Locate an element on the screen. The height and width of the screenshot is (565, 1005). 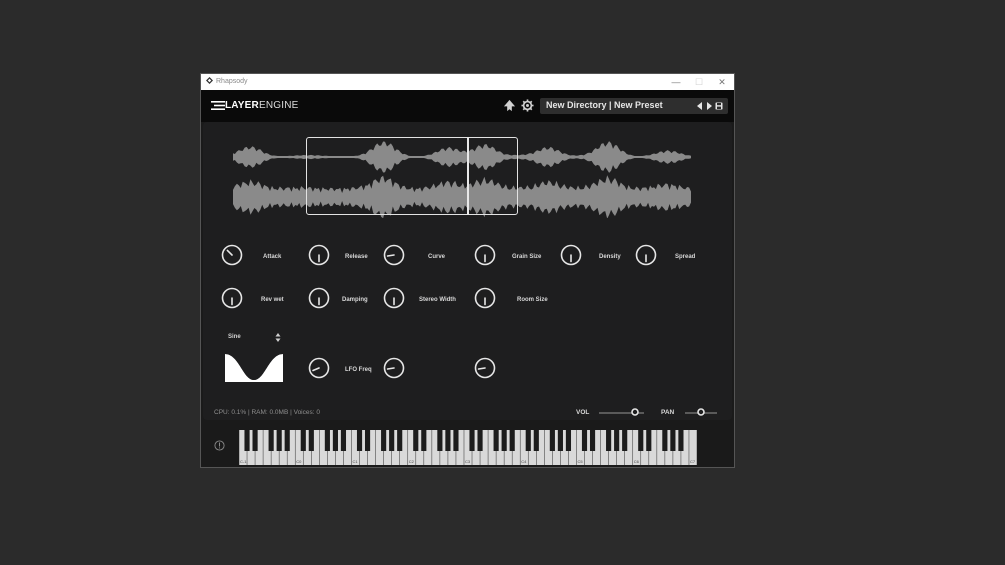
stereo-width-knob is located at coordinates (394, 298).